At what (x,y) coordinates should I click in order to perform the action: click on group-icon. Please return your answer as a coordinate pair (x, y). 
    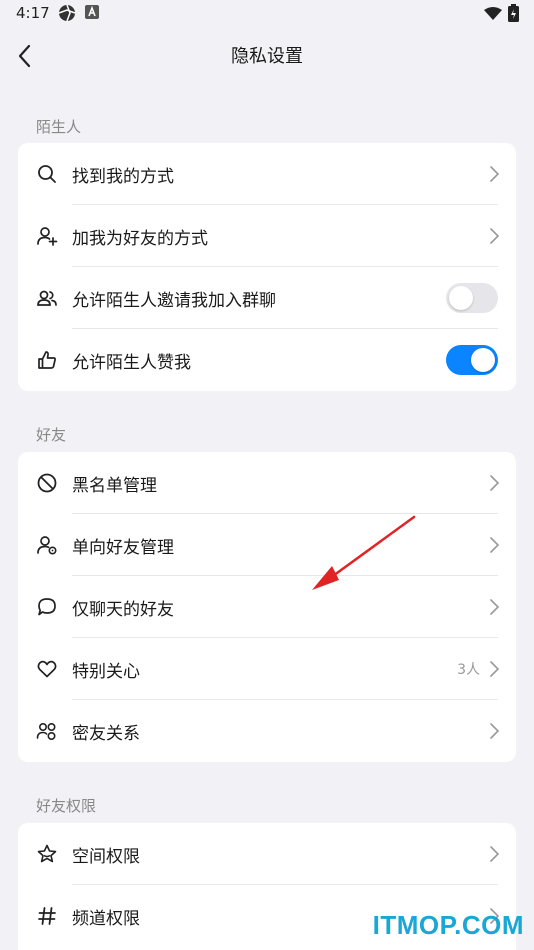
    Looking at the image, I should click on (47, 298).